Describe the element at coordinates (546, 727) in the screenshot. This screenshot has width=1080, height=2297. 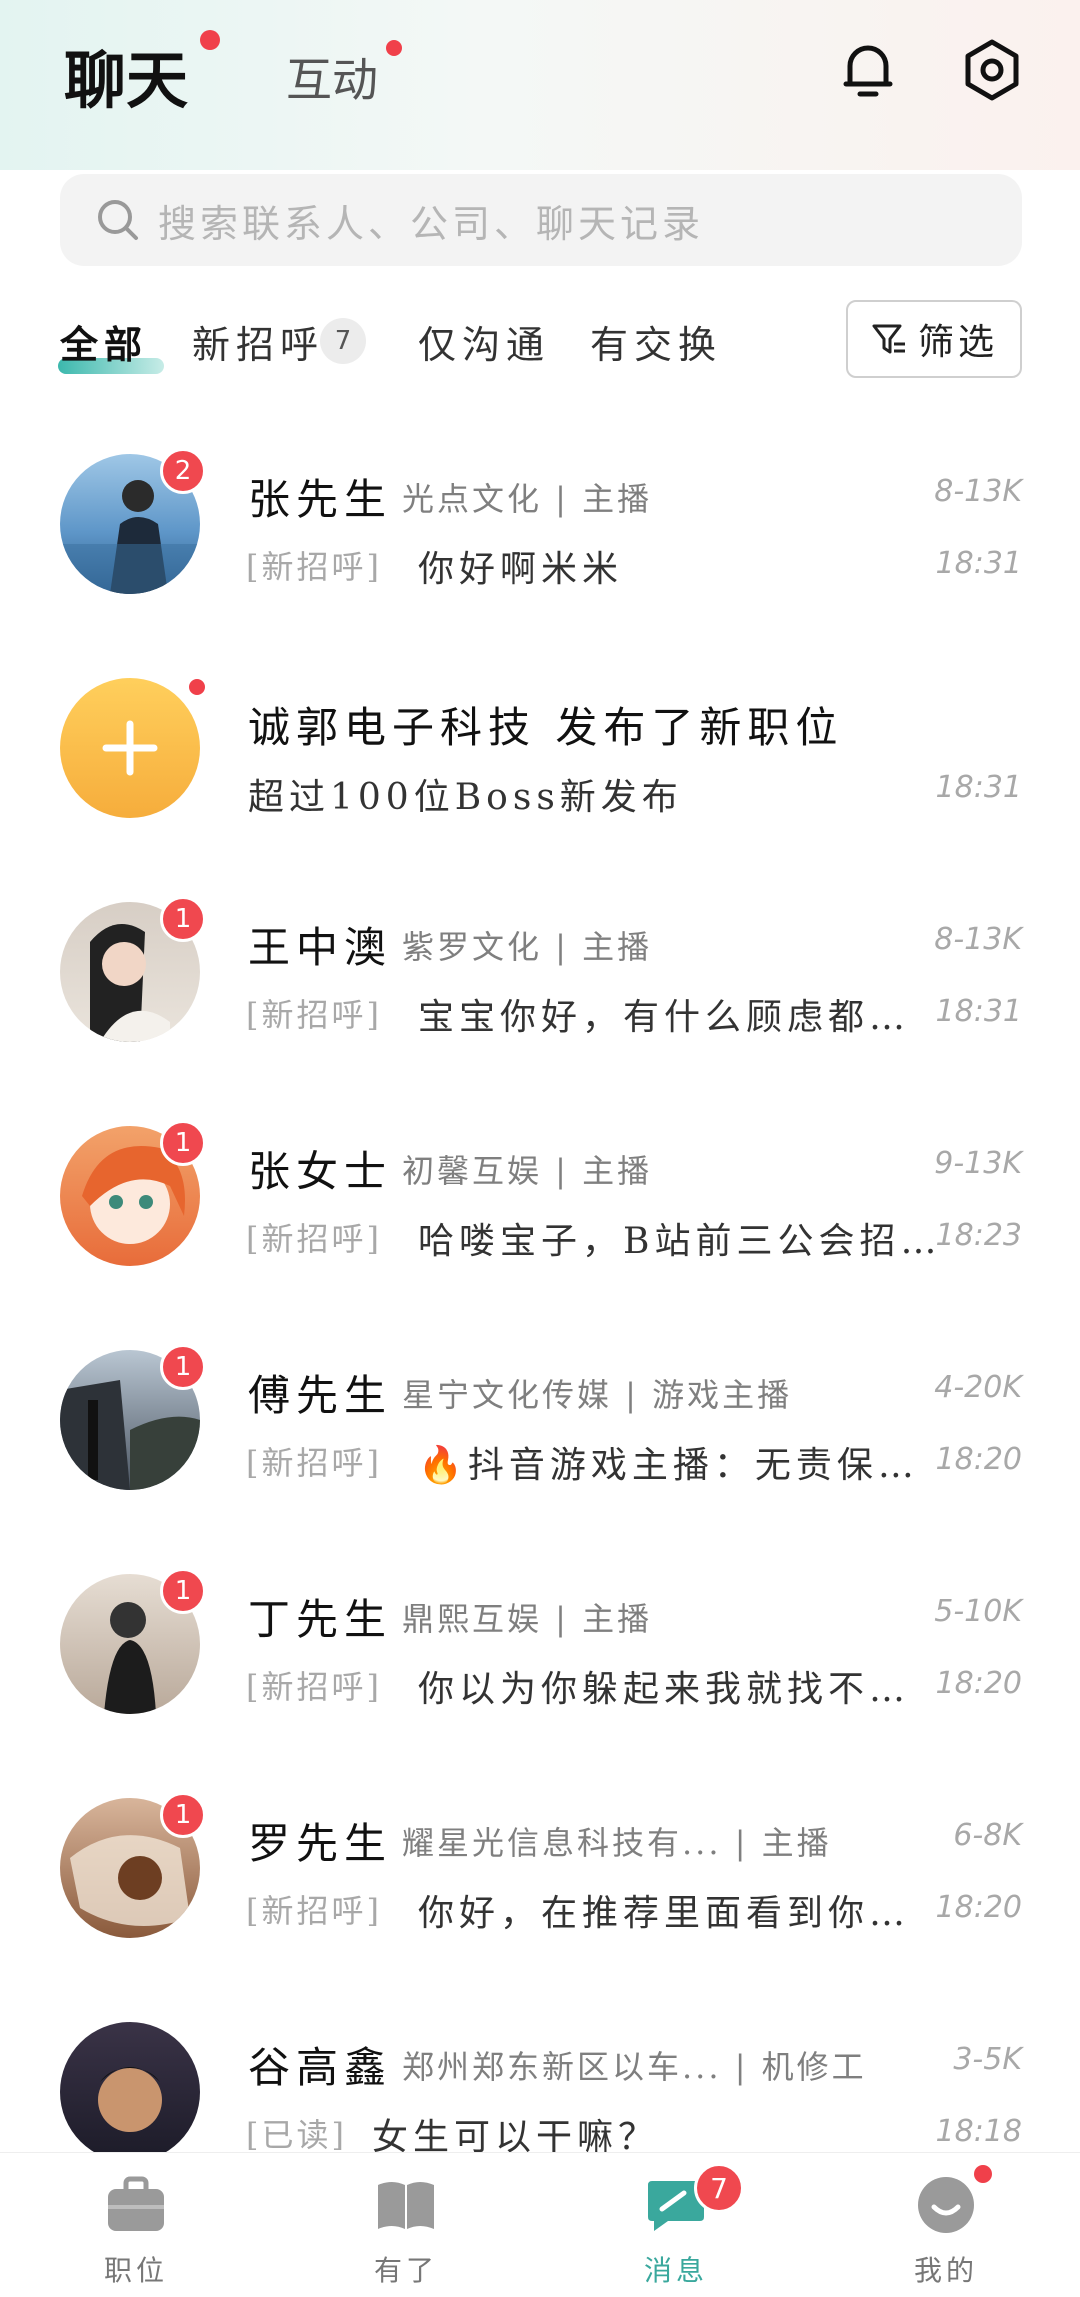
I see `notice-title: 诚郭电子科技 发布了新职位` at that location.